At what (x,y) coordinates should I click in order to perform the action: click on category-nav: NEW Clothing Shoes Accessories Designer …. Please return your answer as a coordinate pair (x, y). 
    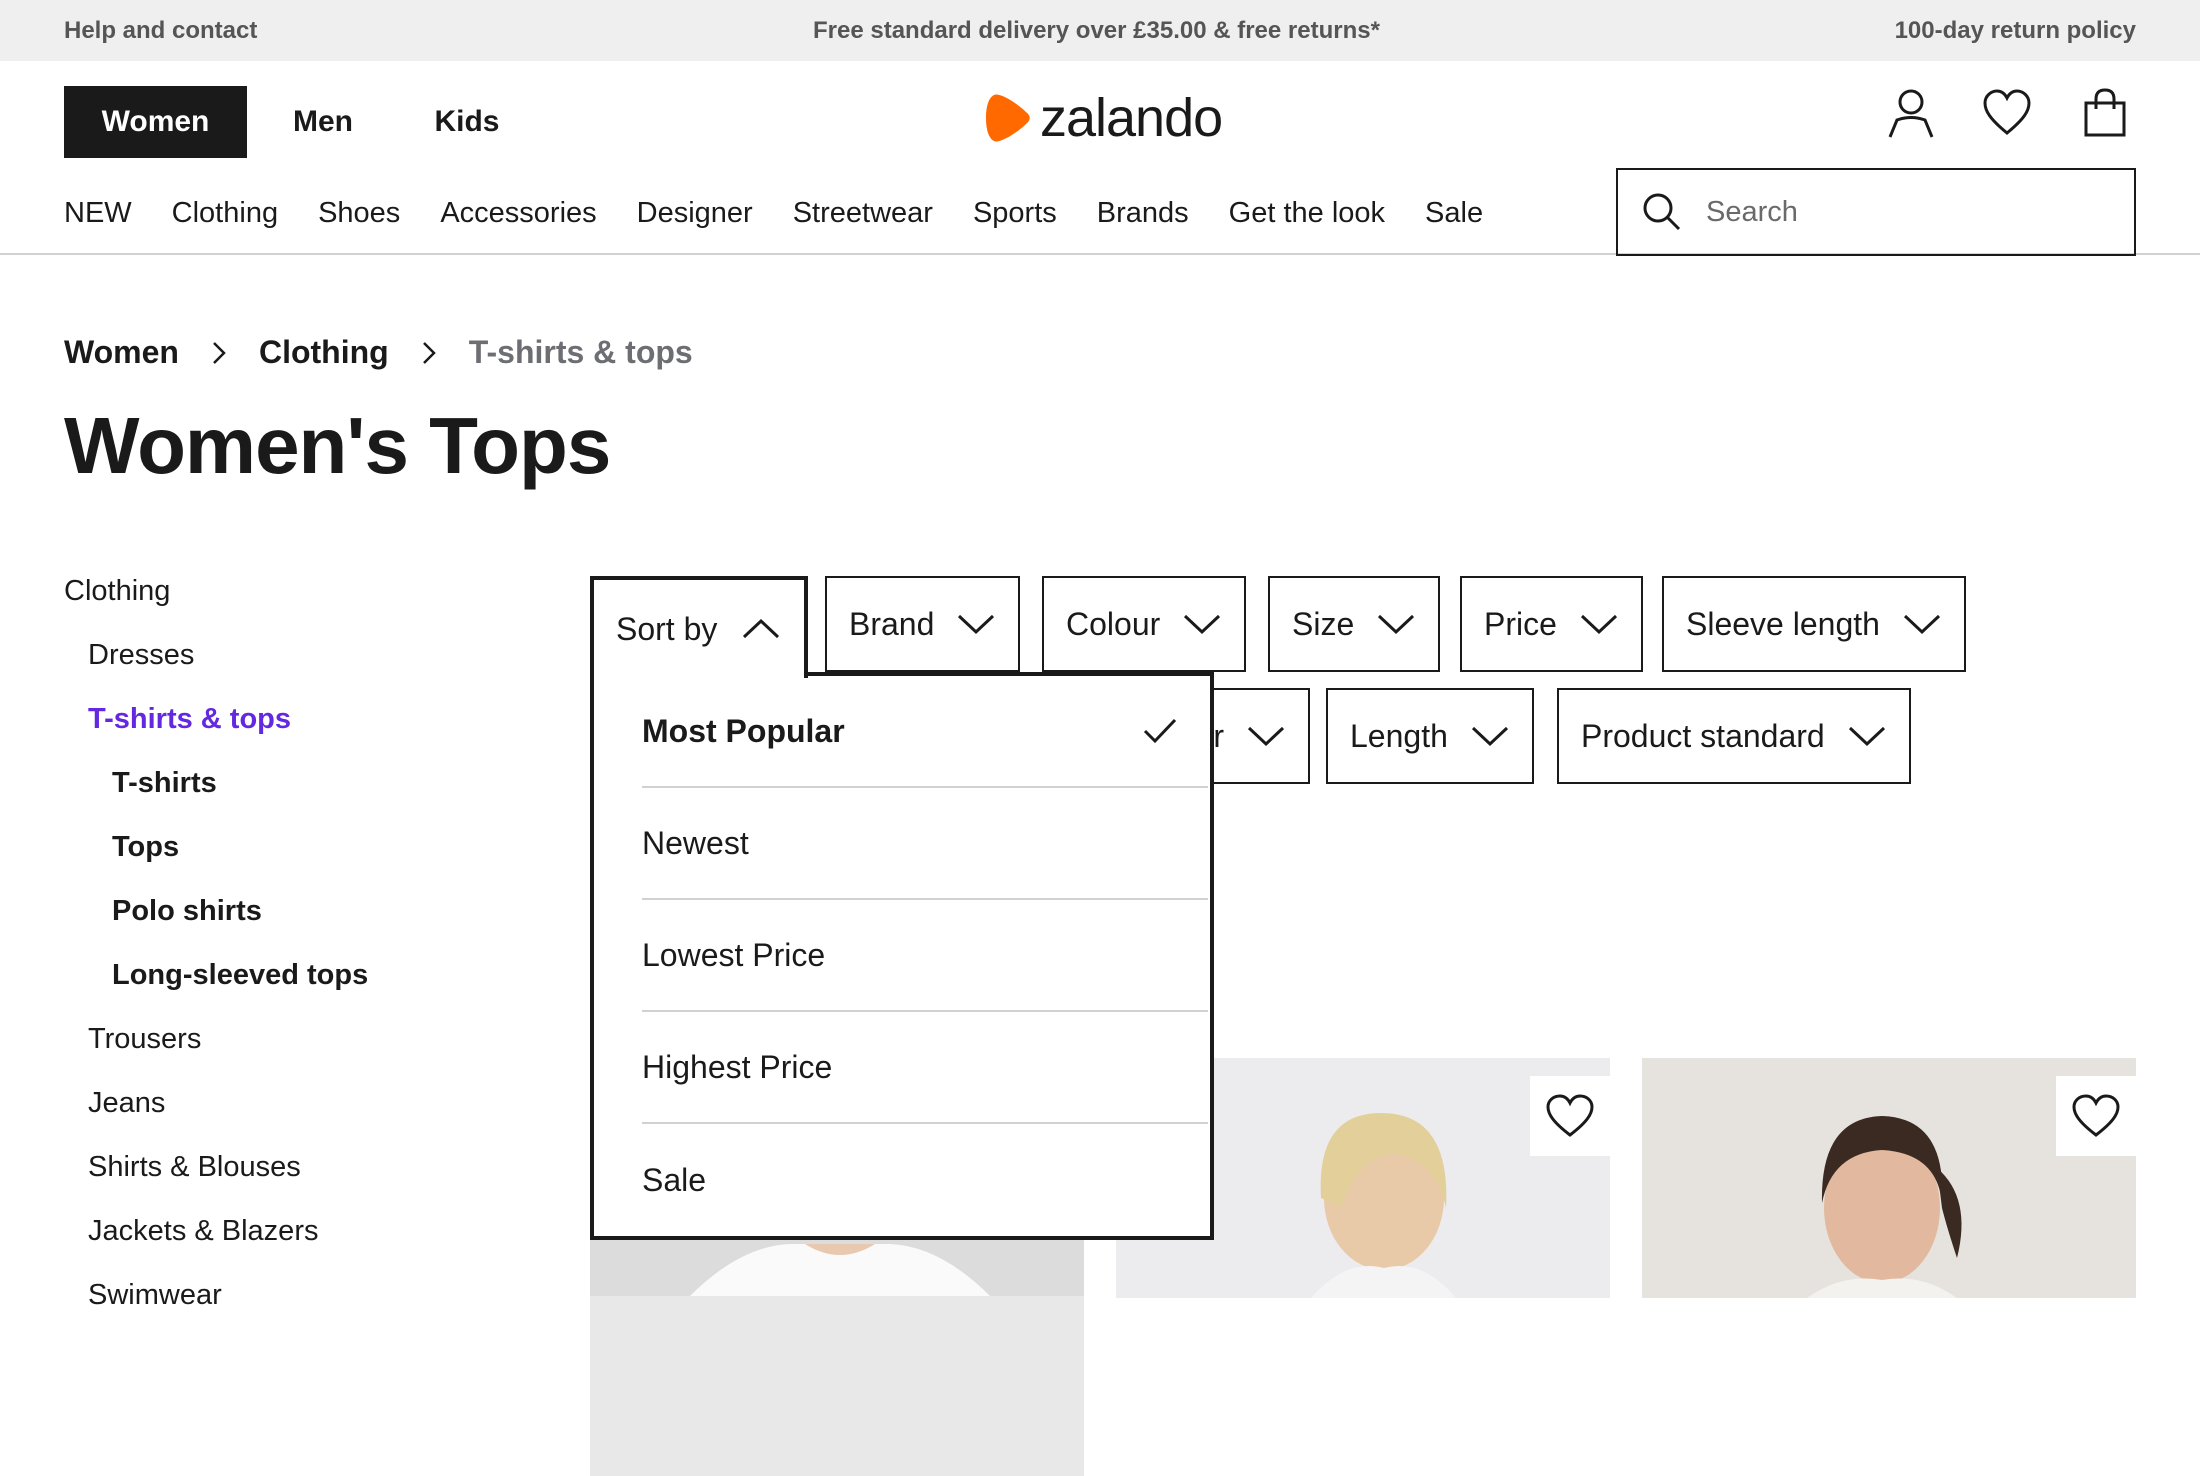
    Looking at the image, I should click on (793, 213).